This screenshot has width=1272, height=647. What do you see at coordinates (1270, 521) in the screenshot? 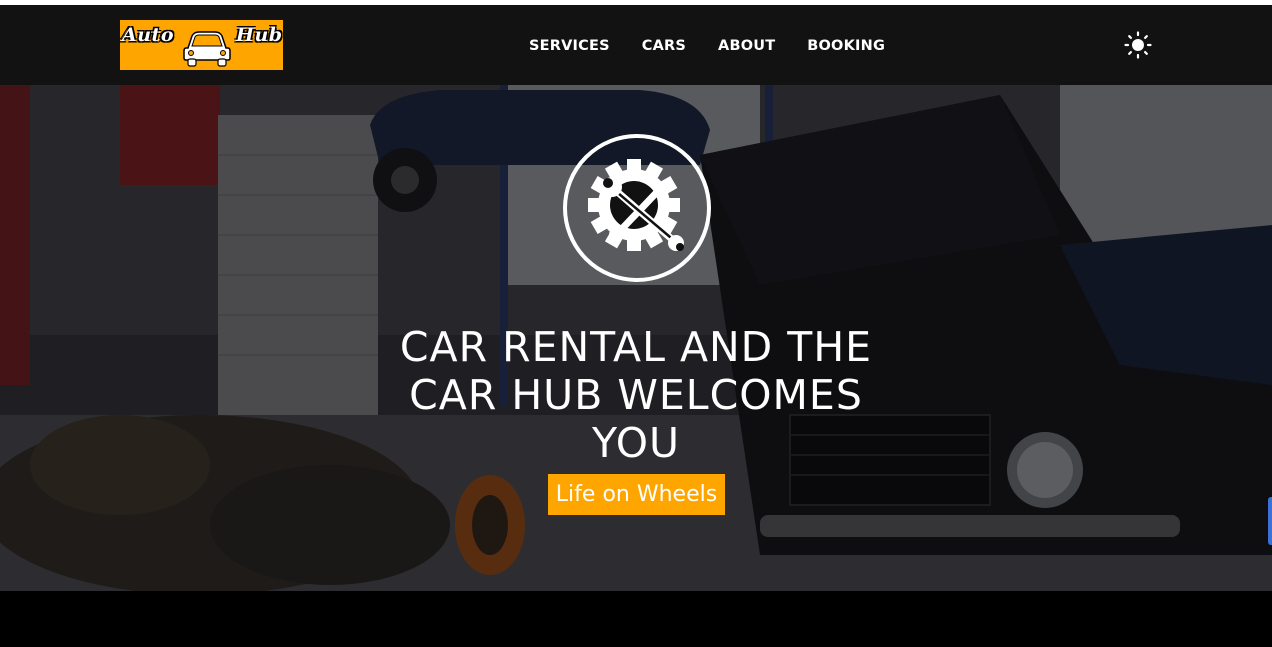
I see `side-feedback-tab` at bounding box center [1270, 521].